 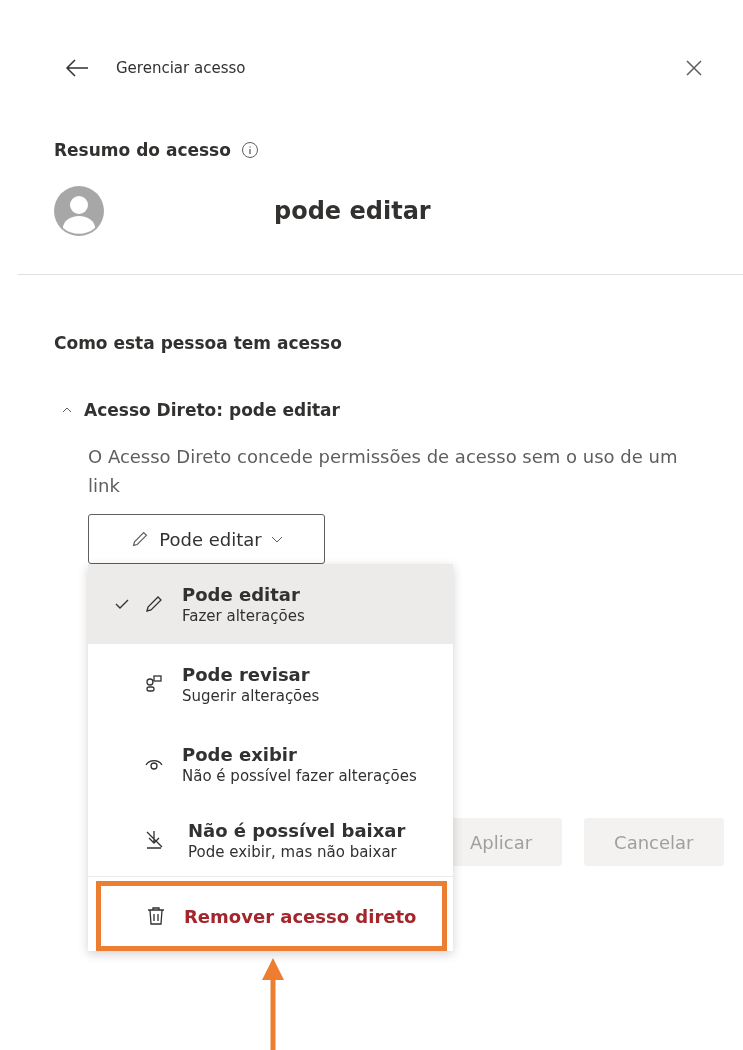 I want to click on back-arrow-icon, so click(x=77, y=68).